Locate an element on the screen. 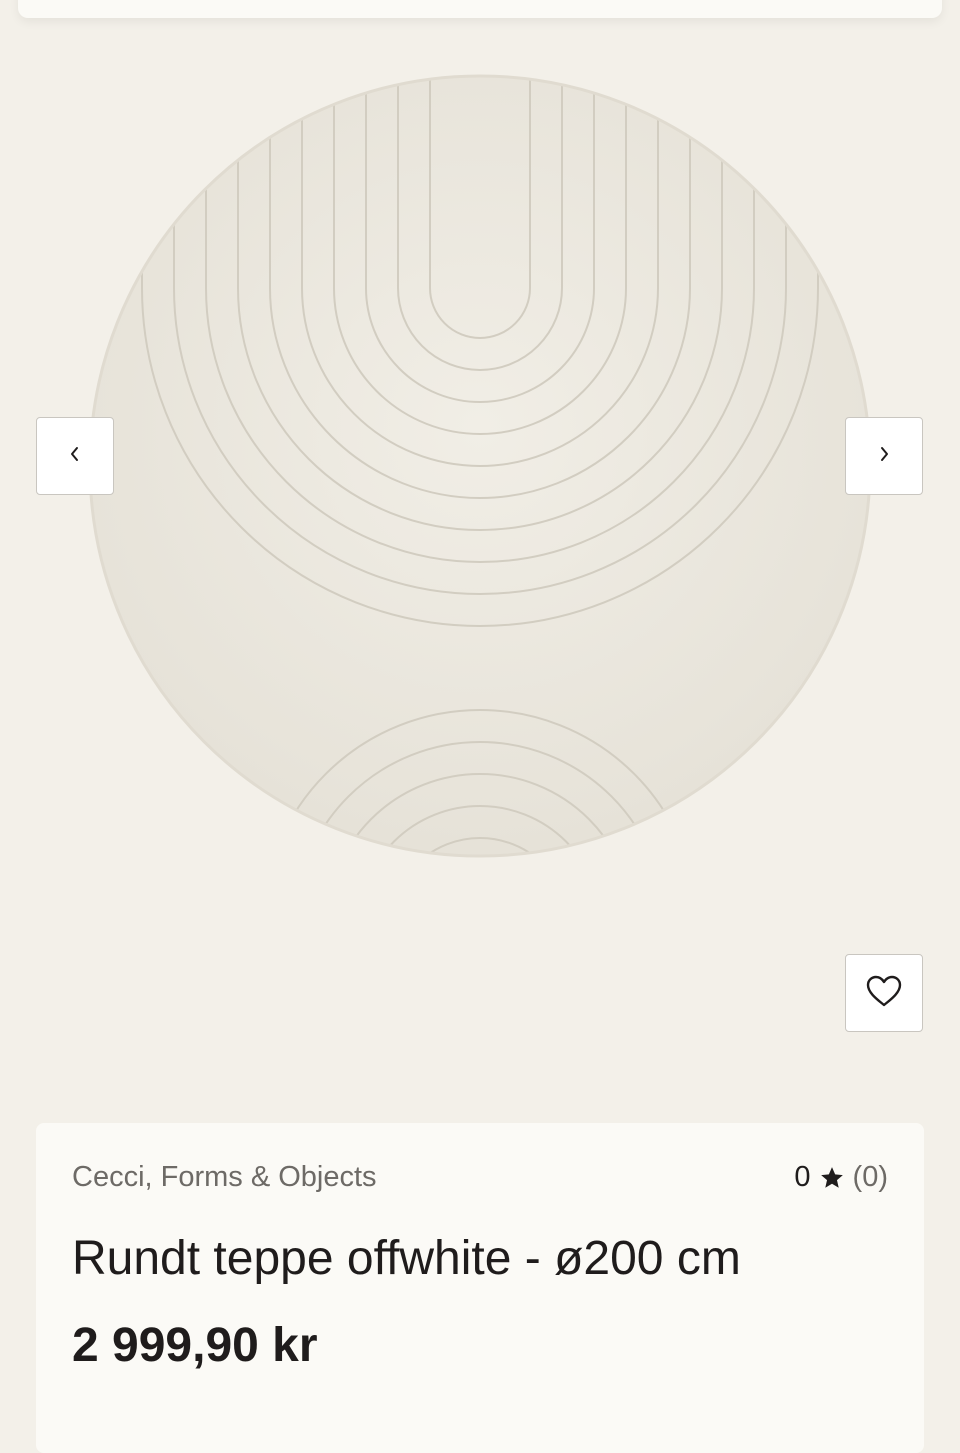 The width and height of the screenshot is (960, 1453). next-image-button is located at coordinates (884, 456).